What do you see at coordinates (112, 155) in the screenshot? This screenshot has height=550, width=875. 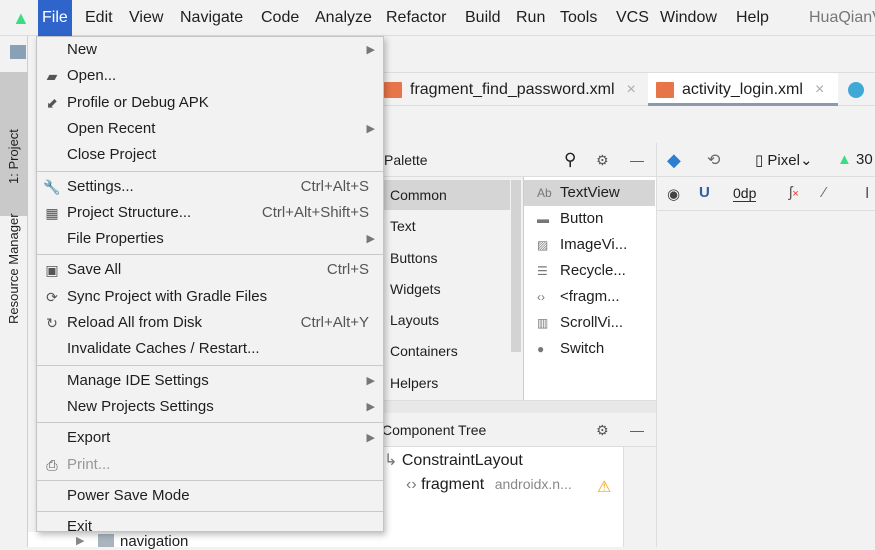 I see `menu-item-label: Close Project` at bounding box center [112, 155].